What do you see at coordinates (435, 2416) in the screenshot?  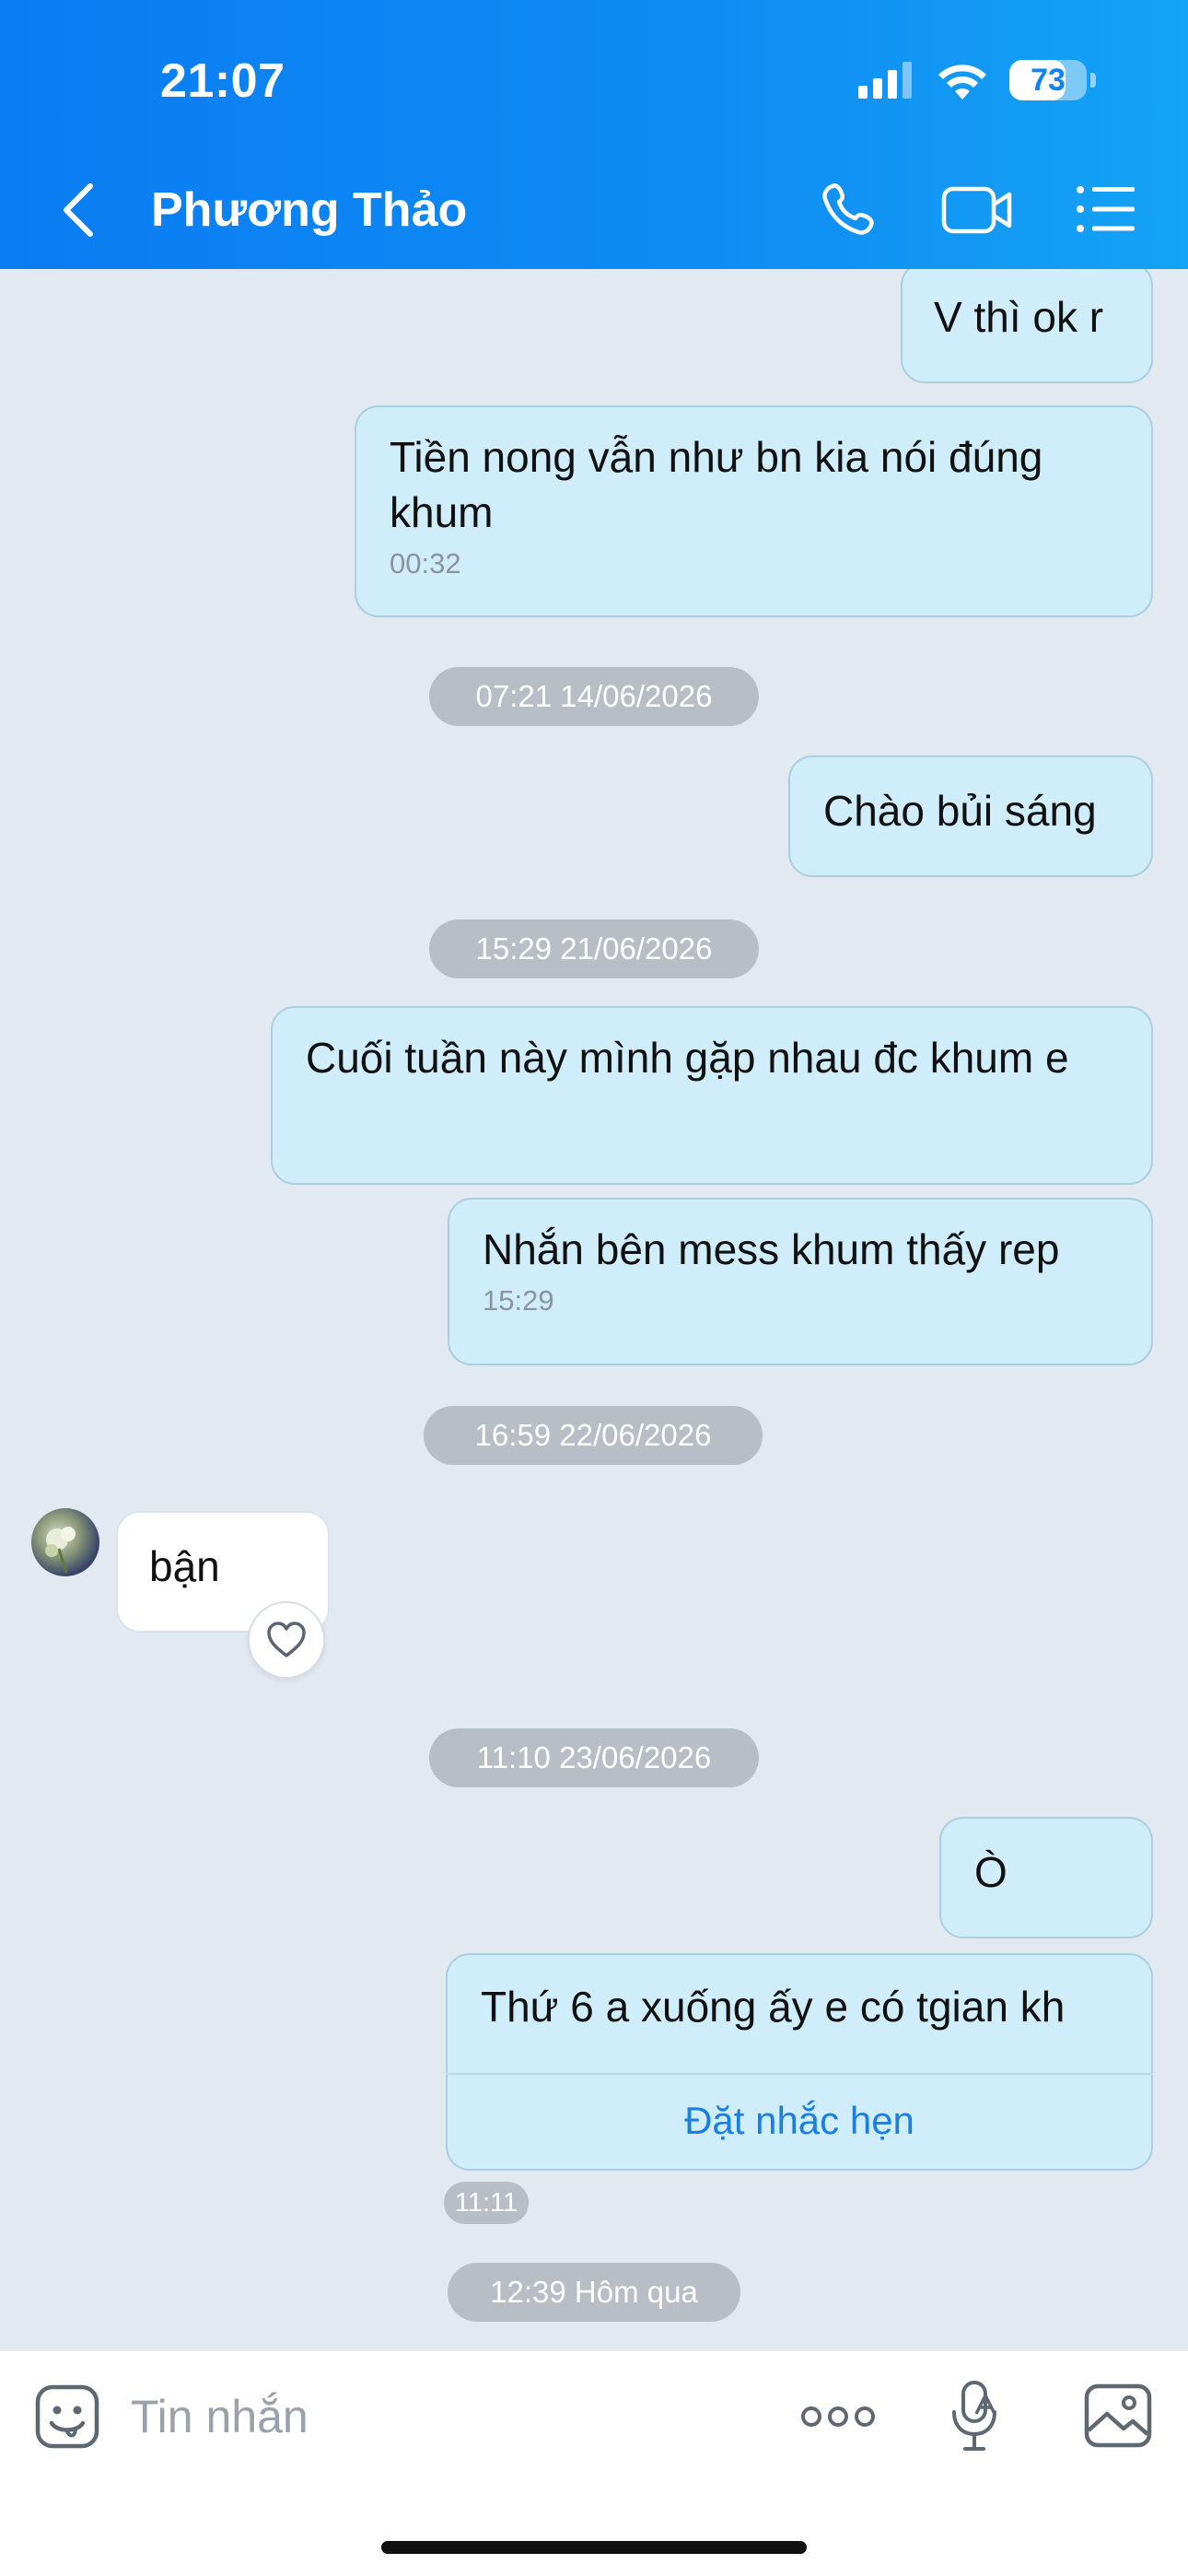 I see `message-input` at bounding box center [435, 2416].